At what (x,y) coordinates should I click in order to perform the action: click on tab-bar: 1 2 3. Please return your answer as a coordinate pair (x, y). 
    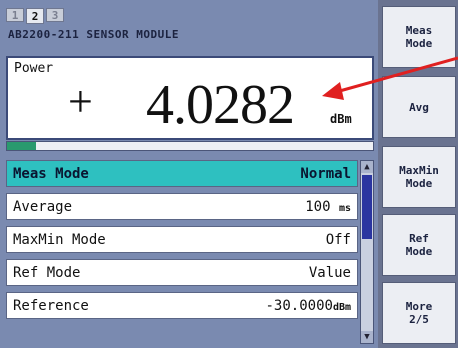
    Looking at the image, I should click on (35, 17).